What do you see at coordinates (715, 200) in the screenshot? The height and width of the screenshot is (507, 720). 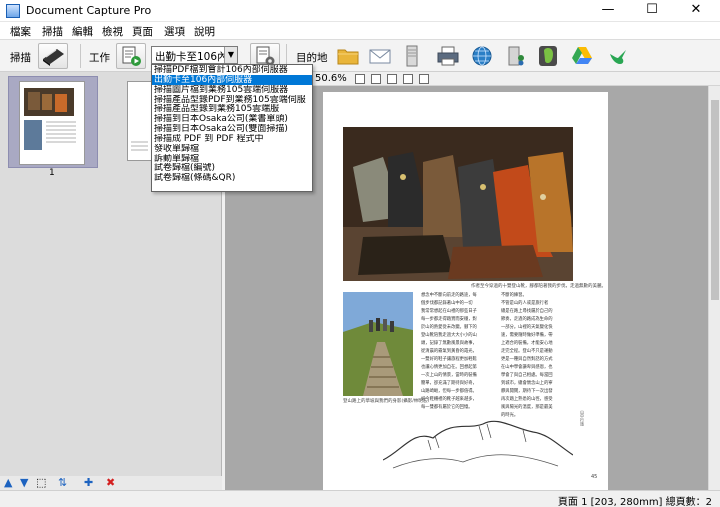 I see `scrollbar-thumb` at bounding box center [715, 200].